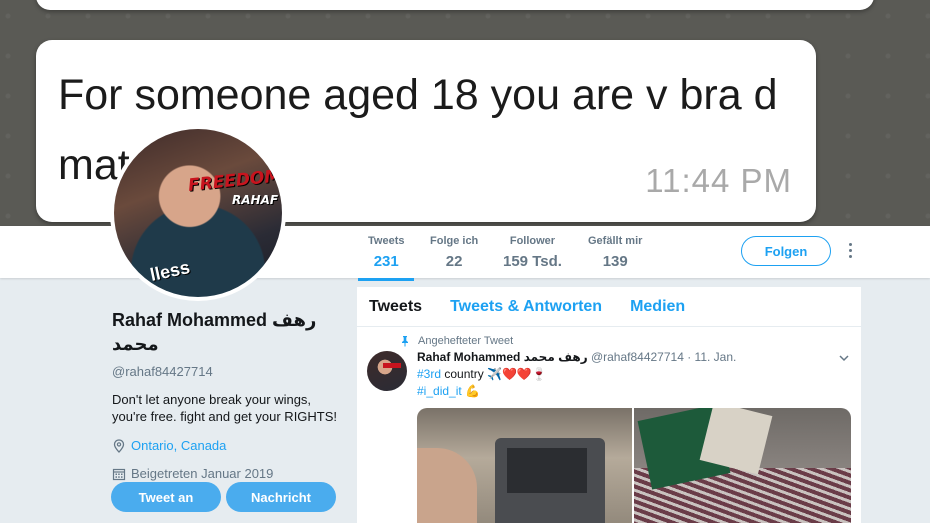 This screenshot has width=930, height=523. I want to click on tweet-to-button: Tweet an, so click(166, 497).